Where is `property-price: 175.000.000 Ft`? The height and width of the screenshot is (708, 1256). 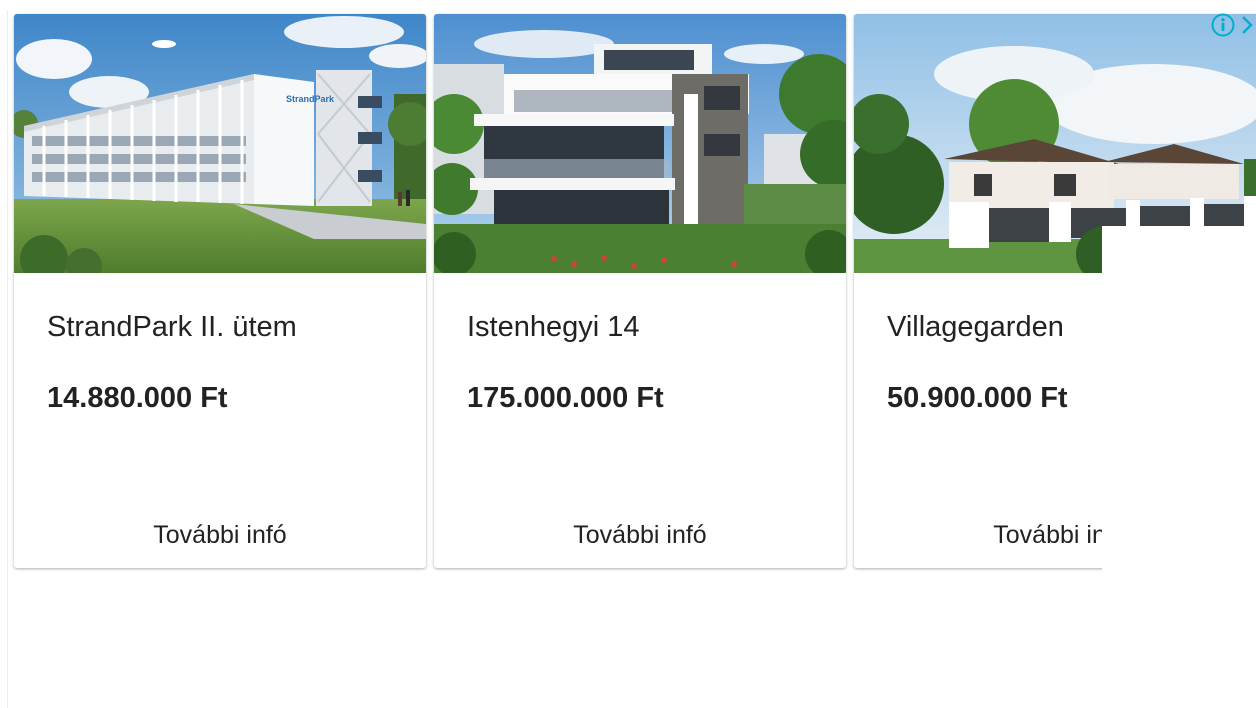 property-price: 175.000.000 Ft is located at coordinates (565, 398).